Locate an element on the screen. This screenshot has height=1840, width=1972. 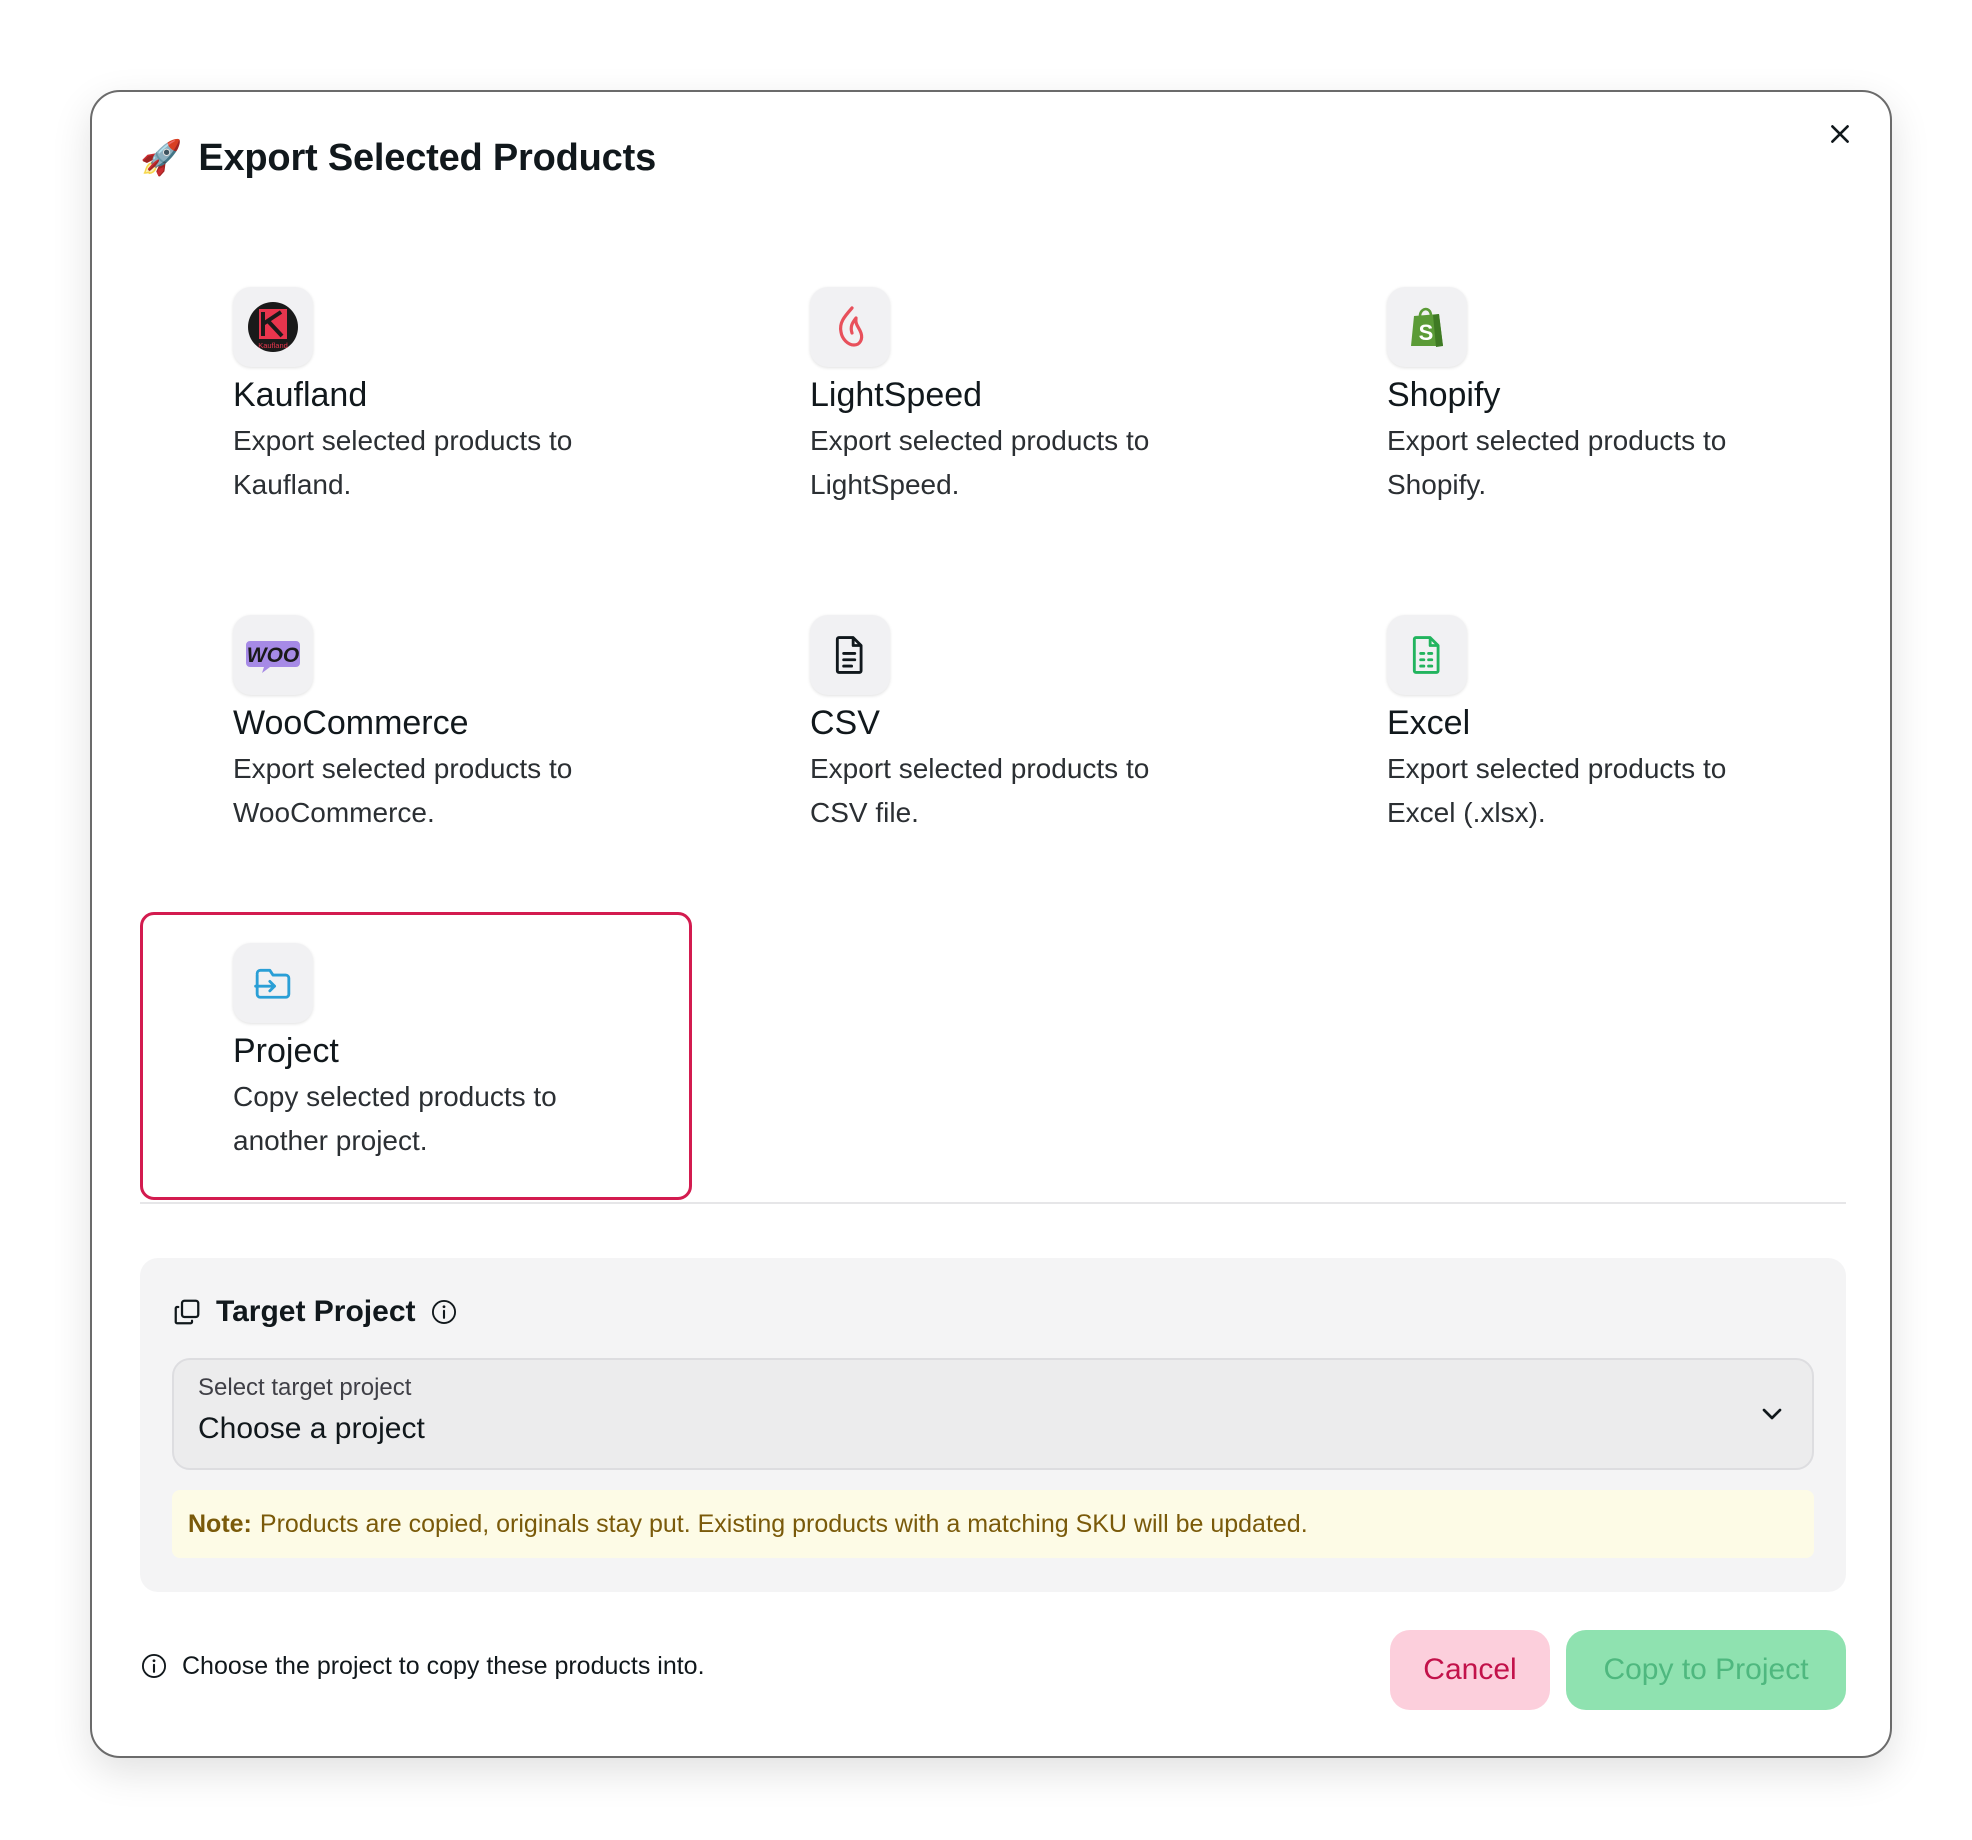
chevron-down-icon is located at coordinates (1772, 1414).